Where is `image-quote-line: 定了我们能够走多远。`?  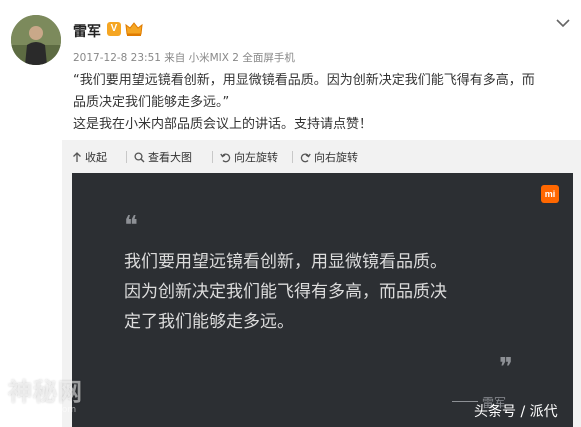 image-quote-line: 定了我们能够走多远。 is located at coordinates (209, 322).